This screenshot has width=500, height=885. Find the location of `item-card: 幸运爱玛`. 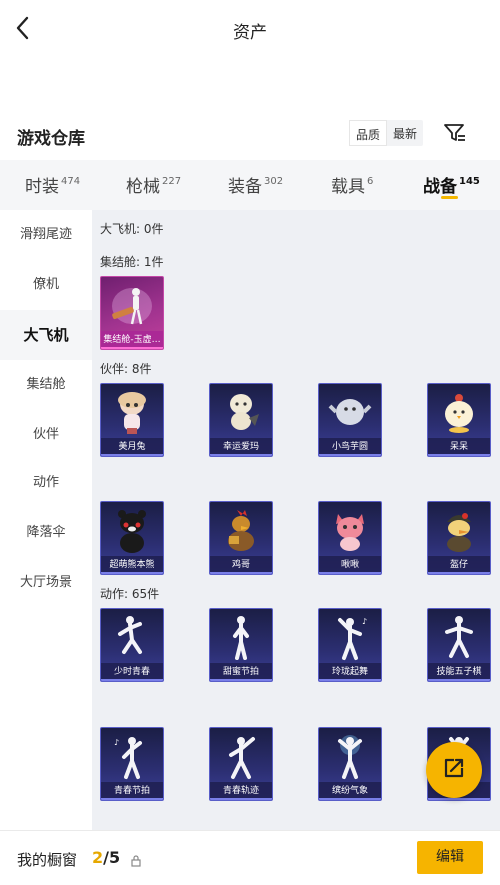

item-card: 幸运爱玛 is located at coordinates (241, 420).